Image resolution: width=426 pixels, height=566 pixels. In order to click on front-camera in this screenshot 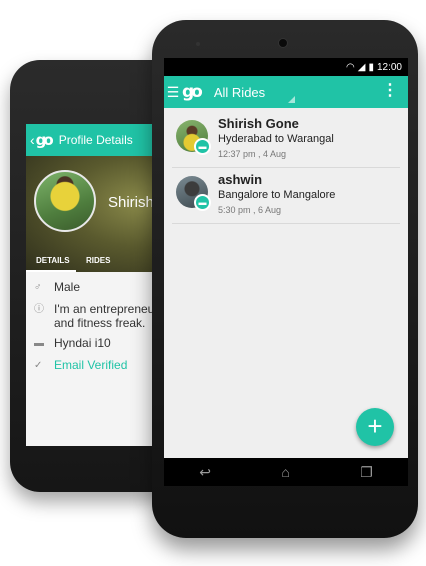, I will do `click(283, 43)`.